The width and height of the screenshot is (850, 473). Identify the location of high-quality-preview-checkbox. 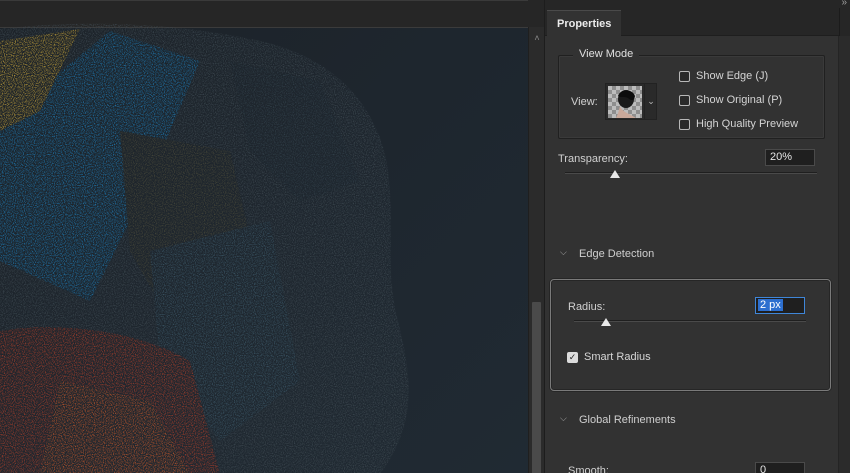
(684, 124).